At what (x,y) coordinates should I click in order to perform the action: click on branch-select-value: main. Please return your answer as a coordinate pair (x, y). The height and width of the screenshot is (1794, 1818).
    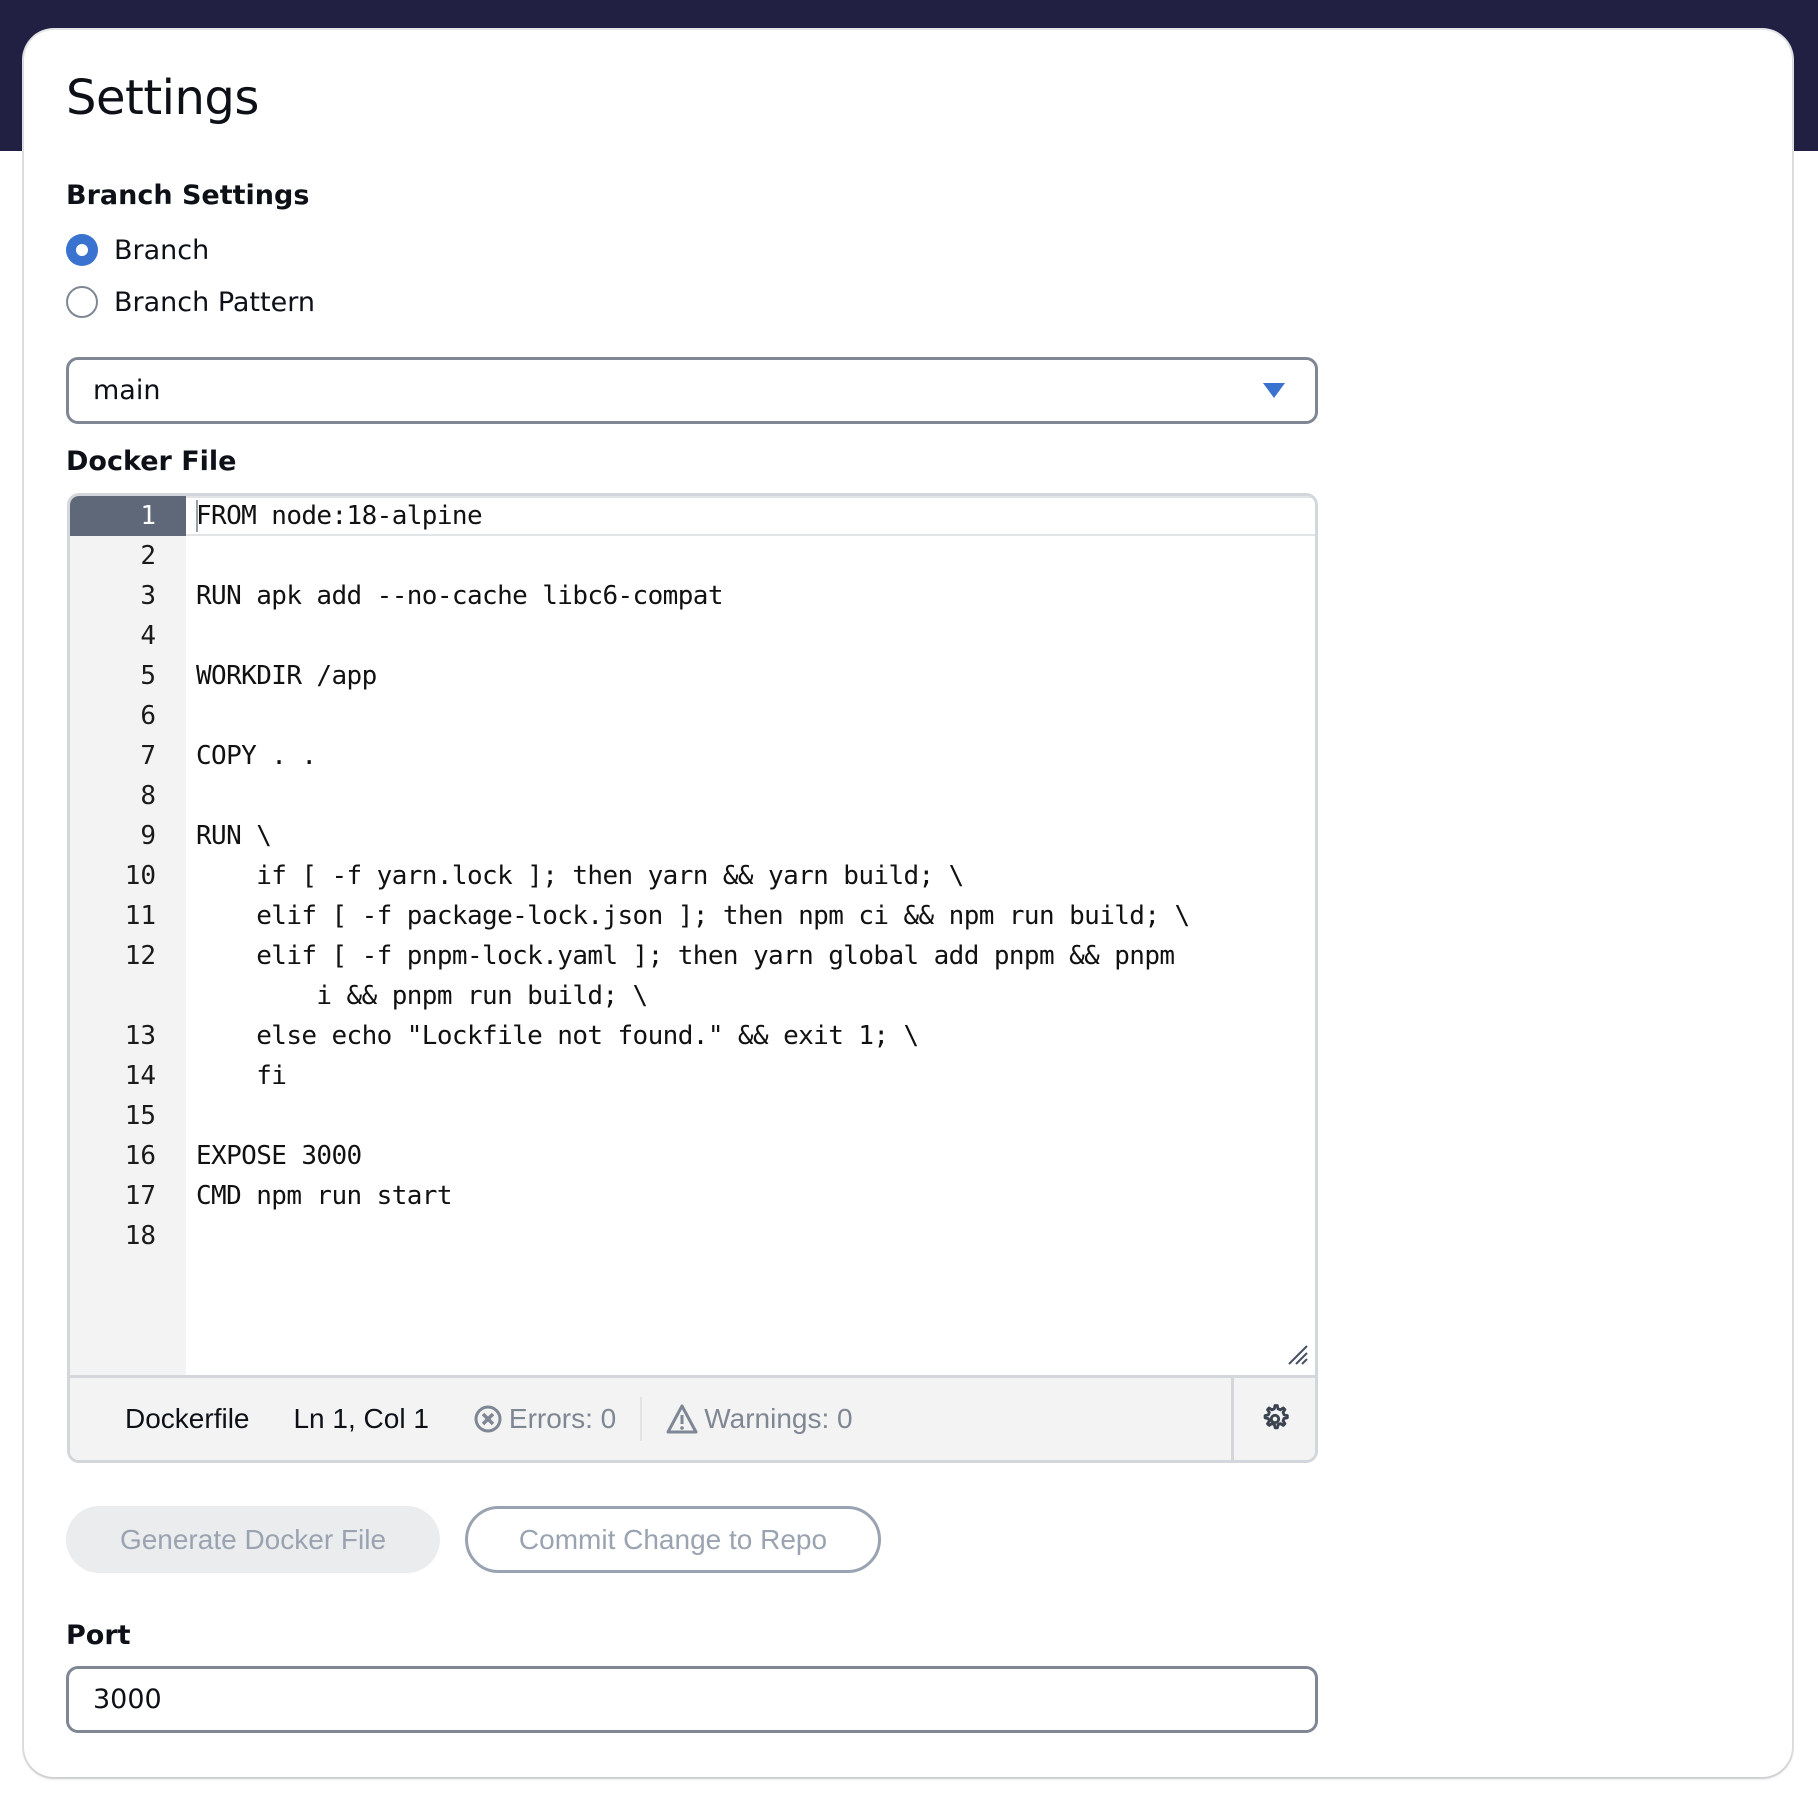
    Looking at the image, I should click on (127, 390).